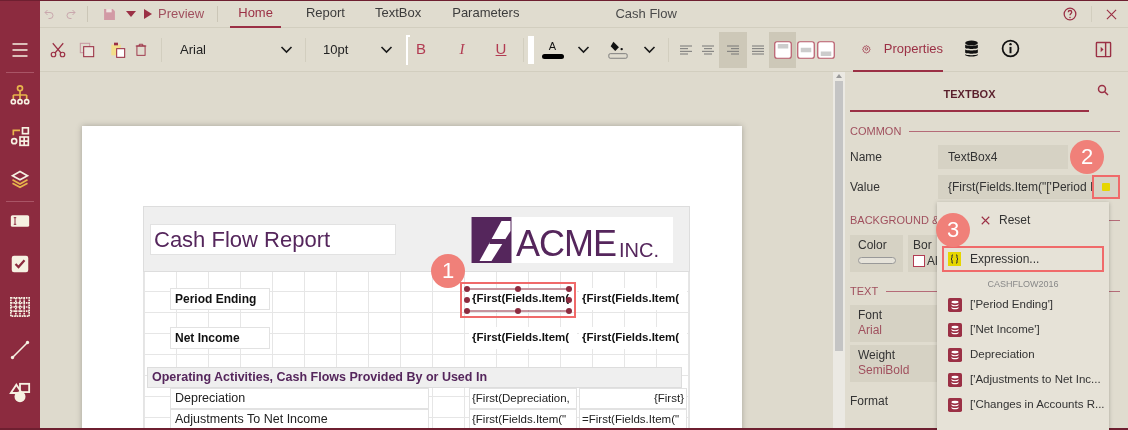 This screenshot has width=1128, height=430. I want to click on menu-item: Depreciation, so click(1023, 354).